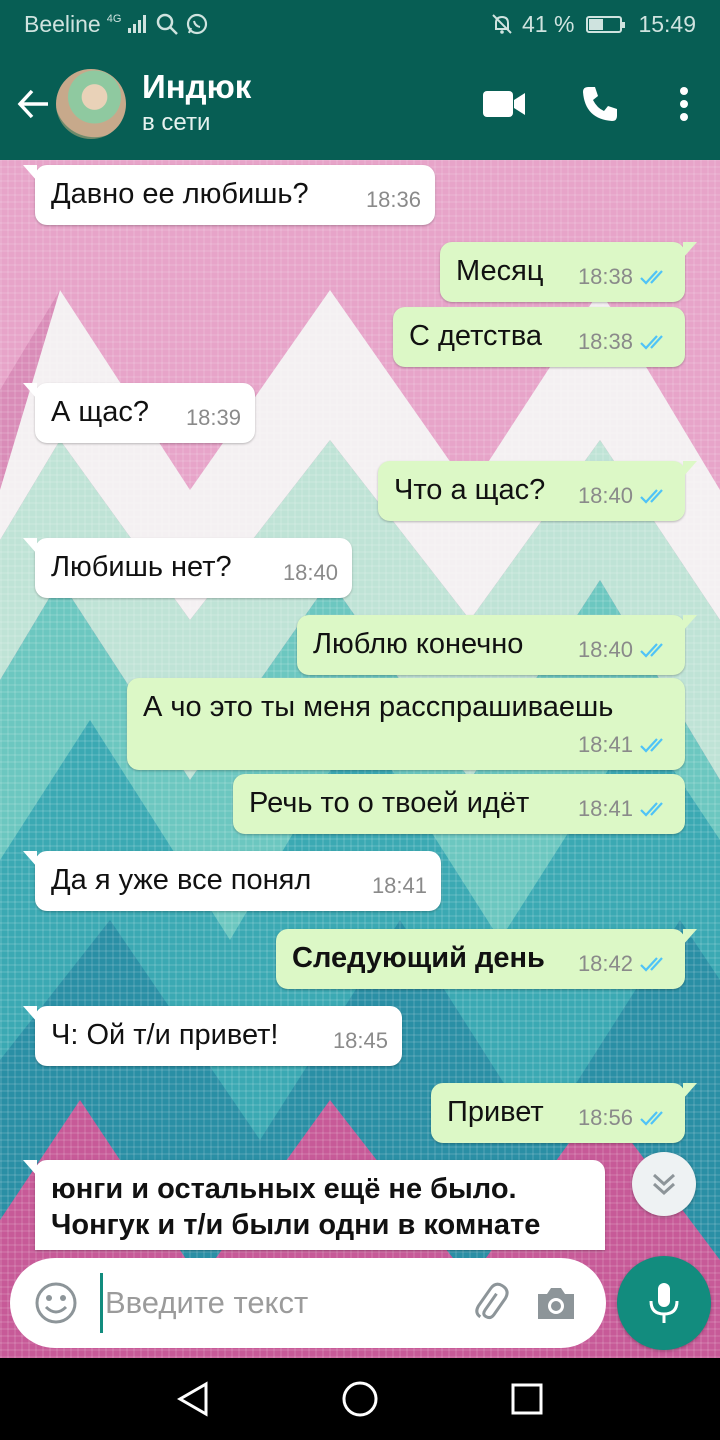  What do you see at coordinates (378, 707) in the screenshot?
I see `message-text: А чо это ты меня расспрашиваешь` at bounding box center [378, 707].